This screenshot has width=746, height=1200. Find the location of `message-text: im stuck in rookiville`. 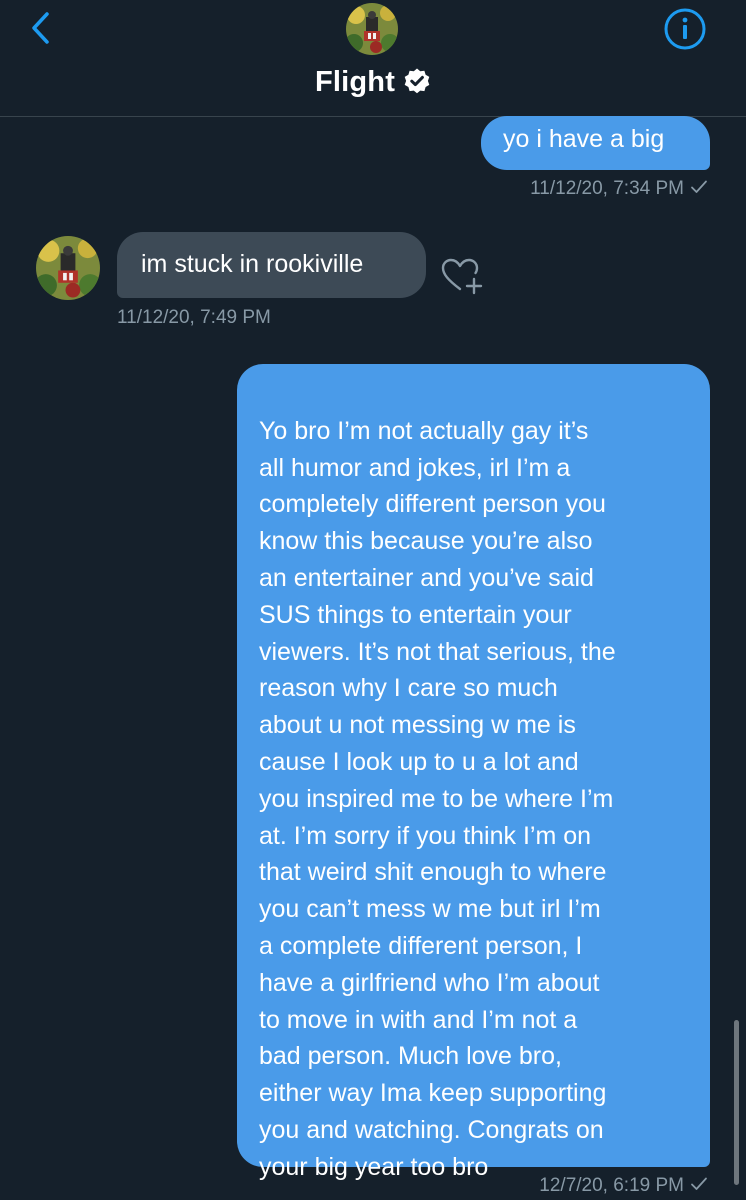

message-text: im stuck in rookiville is located at coordinates (252, 264).